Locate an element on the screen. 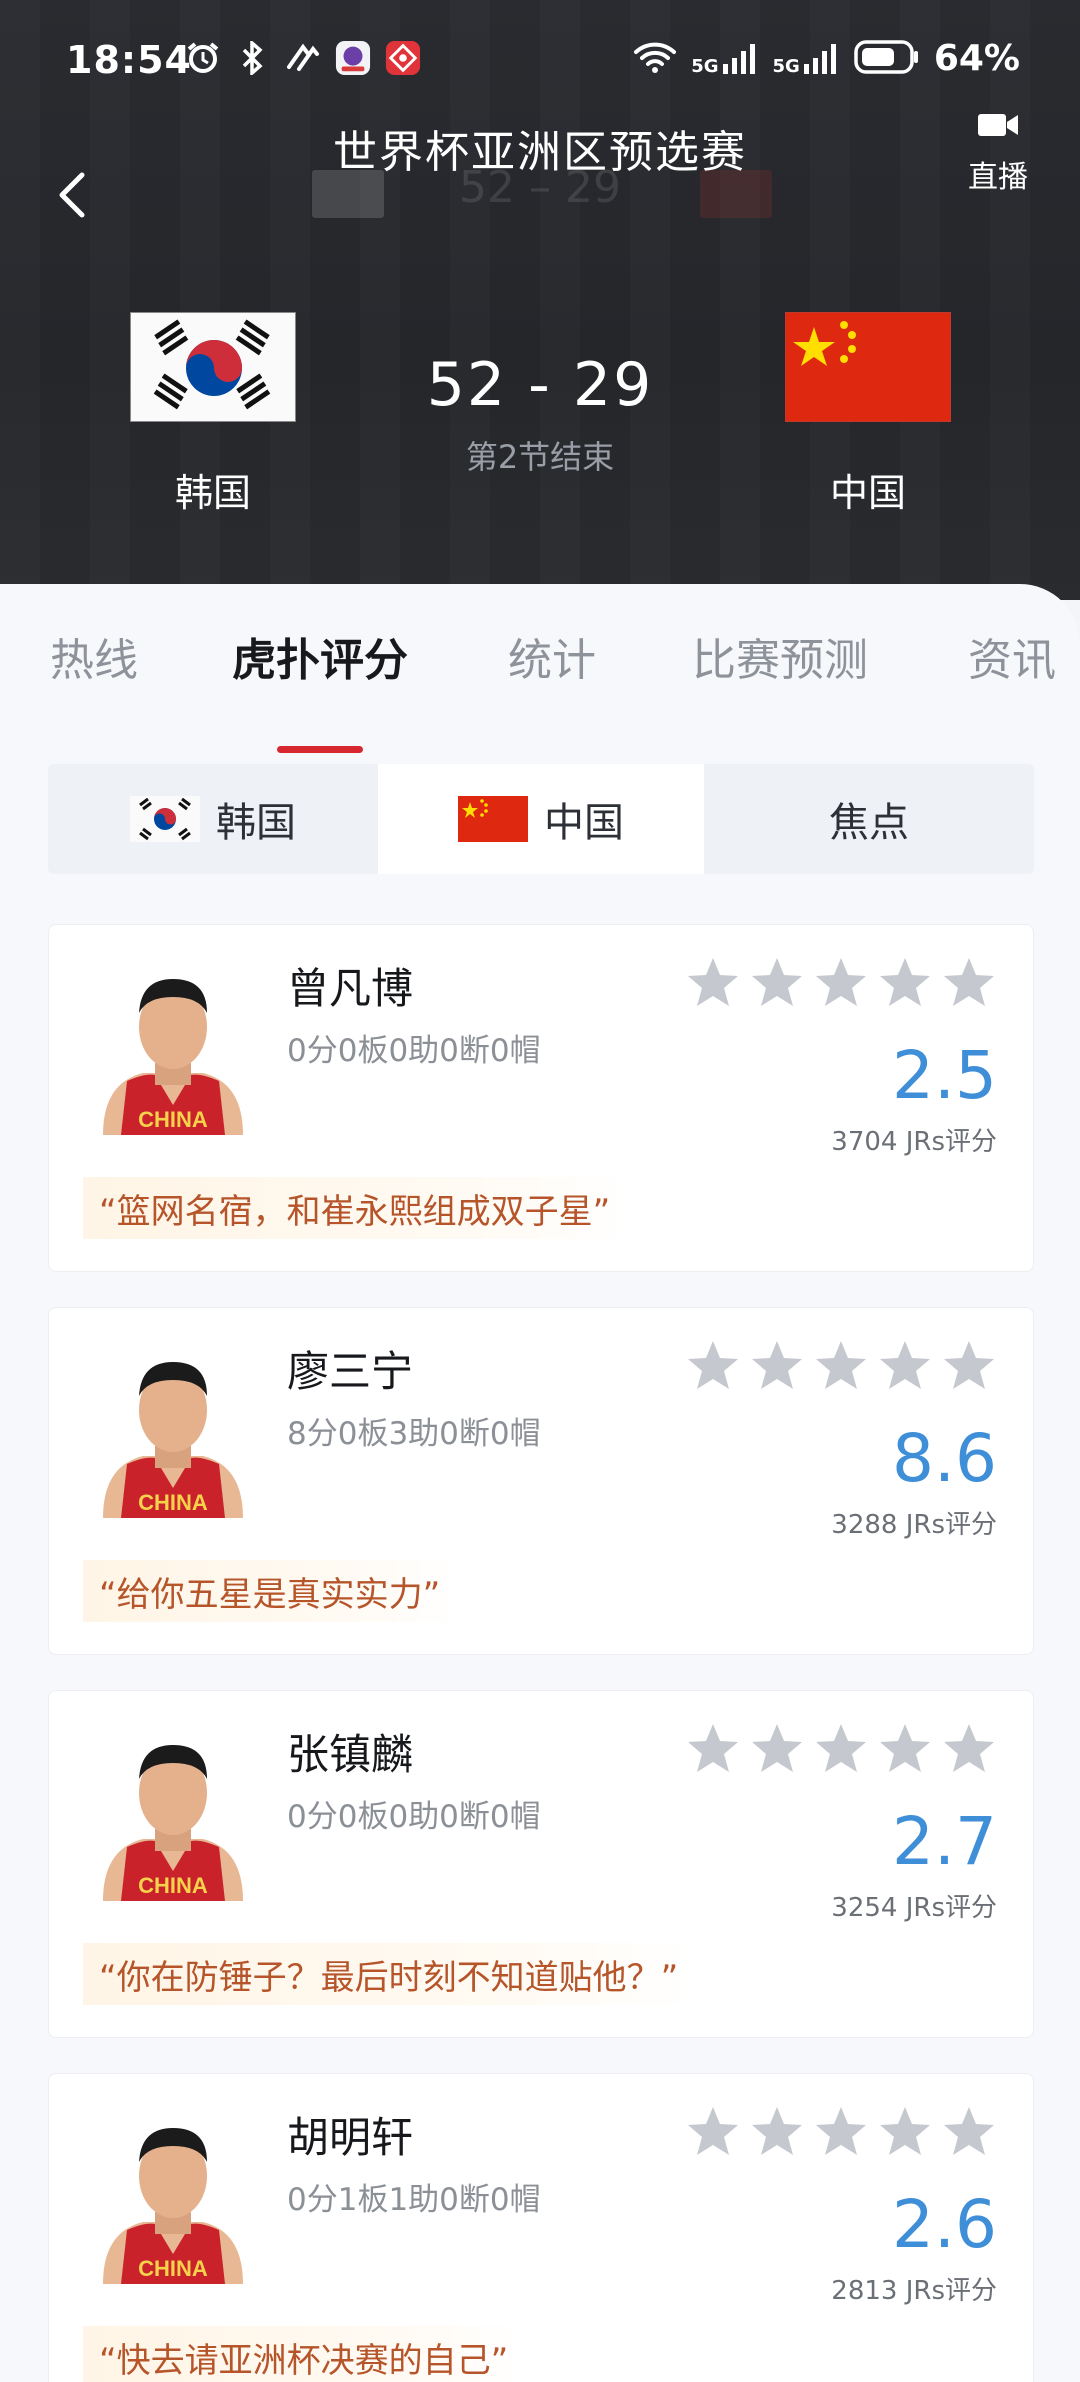 The width and height of the screenshot is (1080, 2382). rating-count: 3254 JRs评分 is located at coordinates (914, 1908).